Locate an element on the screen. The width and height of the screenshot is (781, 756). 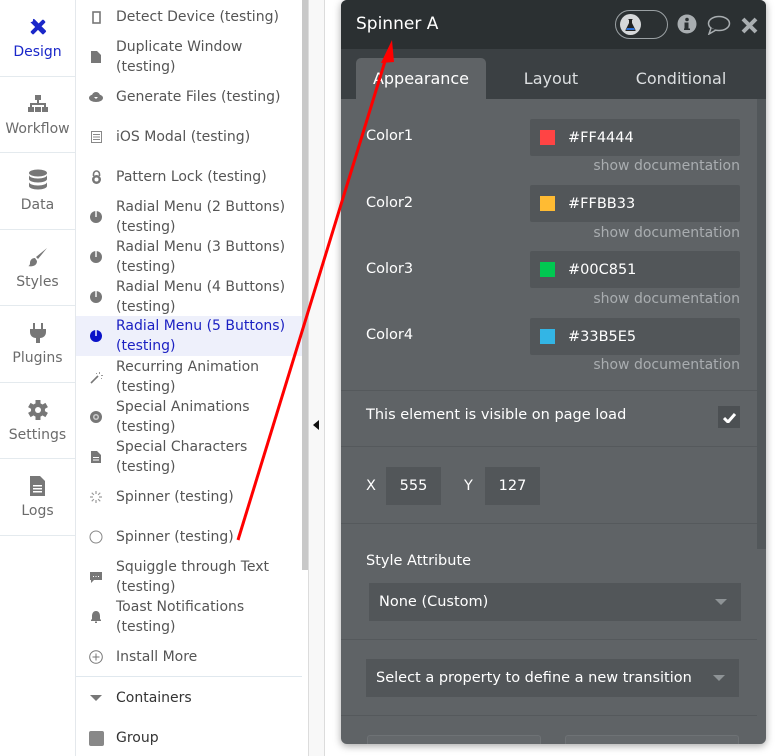
visible-on-load-label: This element is visible on page load is located at coordinates (496, 415).